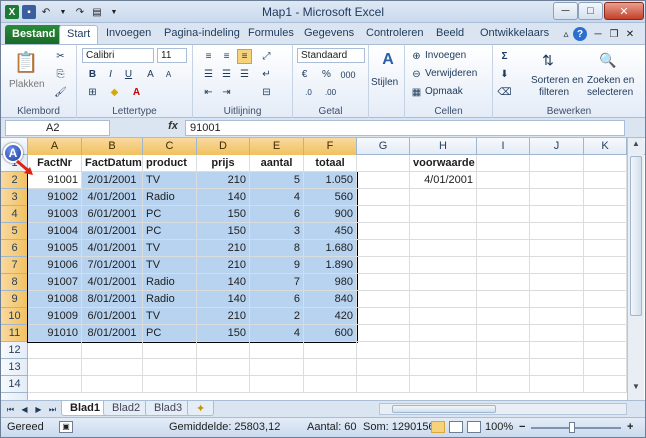 This screenshot has height=438, width=646. What do you see at coordinates (548, 60) in the screenshot?
I see `sort-filter-icon: ⇅` at bounding box center [548, 60].